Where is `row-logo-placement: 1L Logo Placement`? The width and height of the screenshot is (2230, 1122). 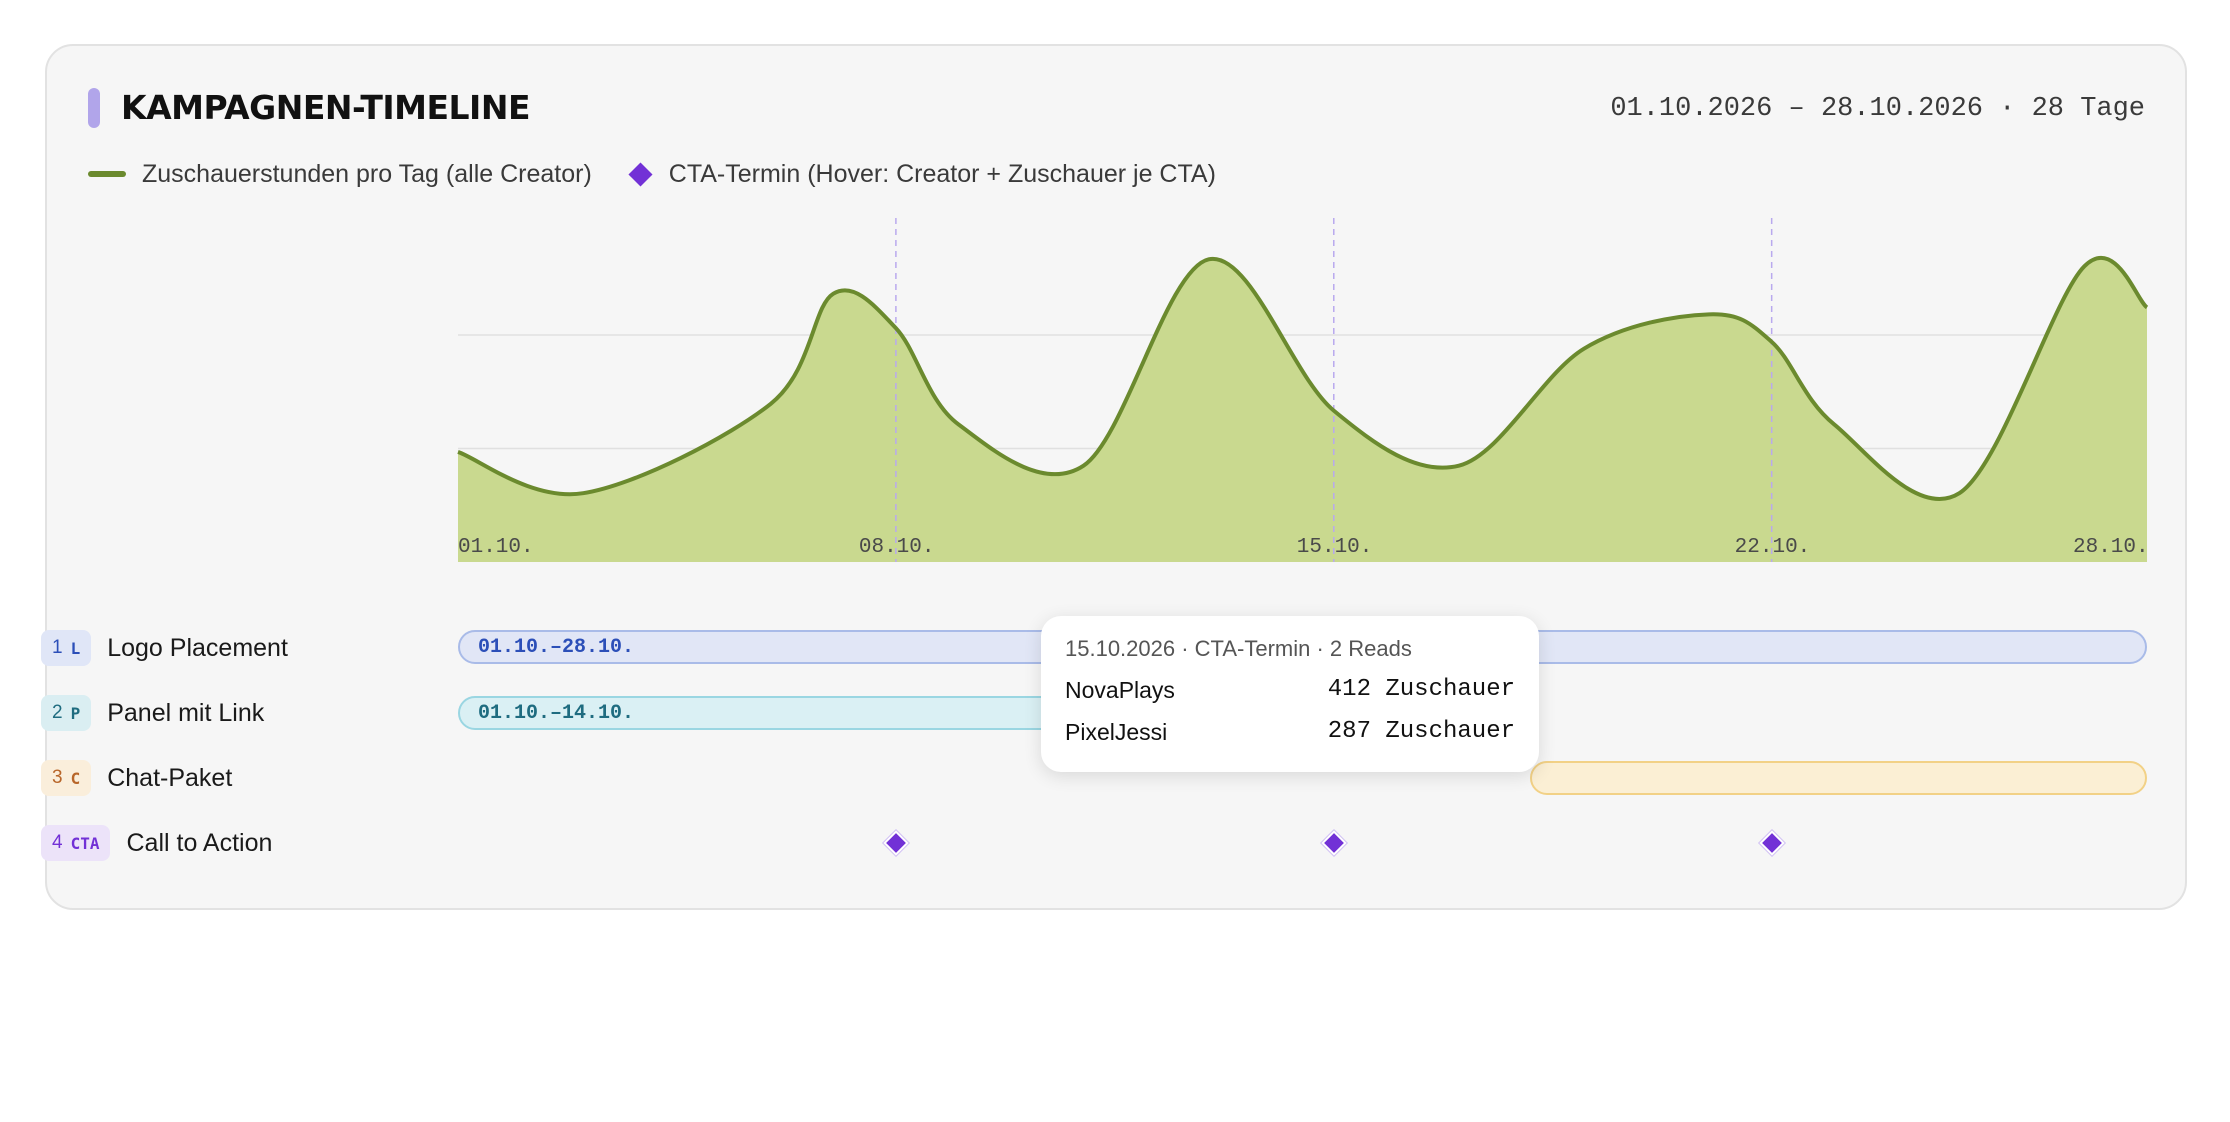 row-logo-placement: 1L Logo Placement is located at coordinates (164, 648).